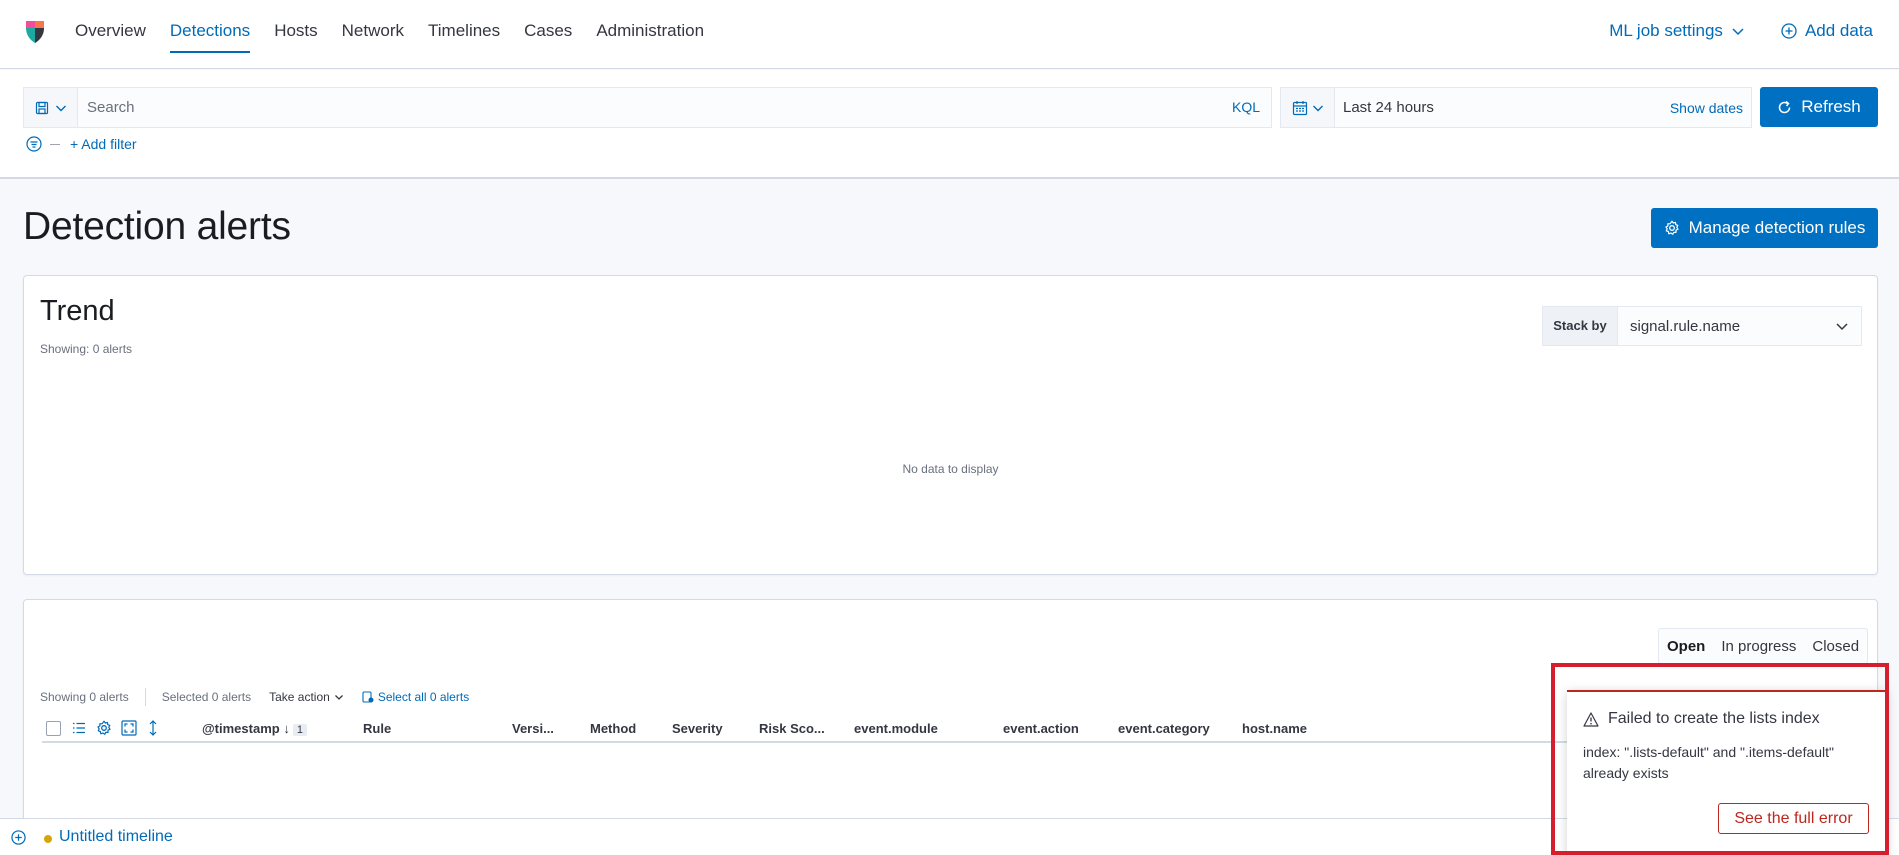 This screenshot has height=855, width=1899. I want to click on column-timestamp-label: @timestamp, so click(241, 728).